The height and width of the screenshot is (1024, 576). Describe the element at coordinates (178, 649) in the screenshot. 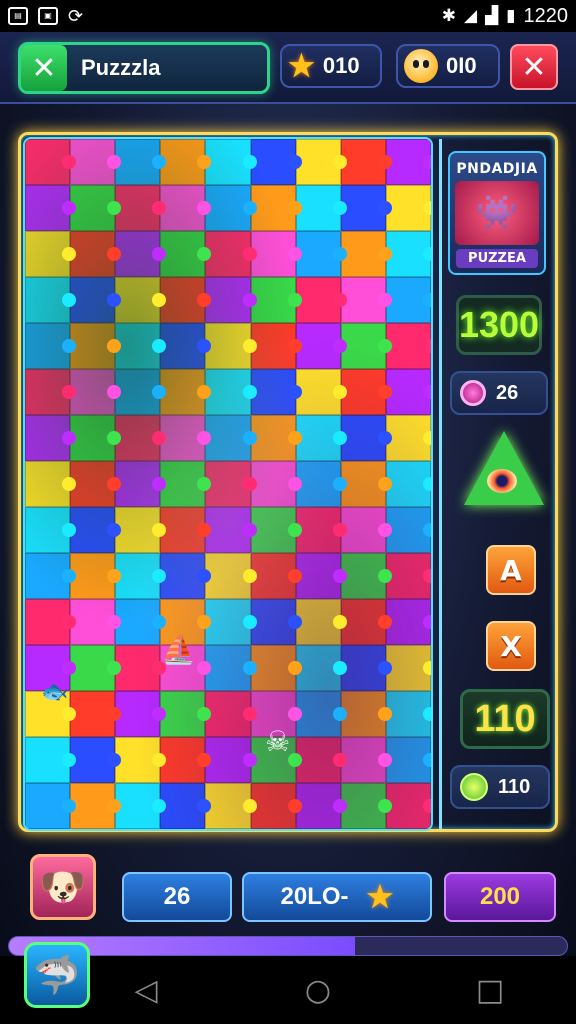

I see `ship-piece-icon: ⛵` at that location.